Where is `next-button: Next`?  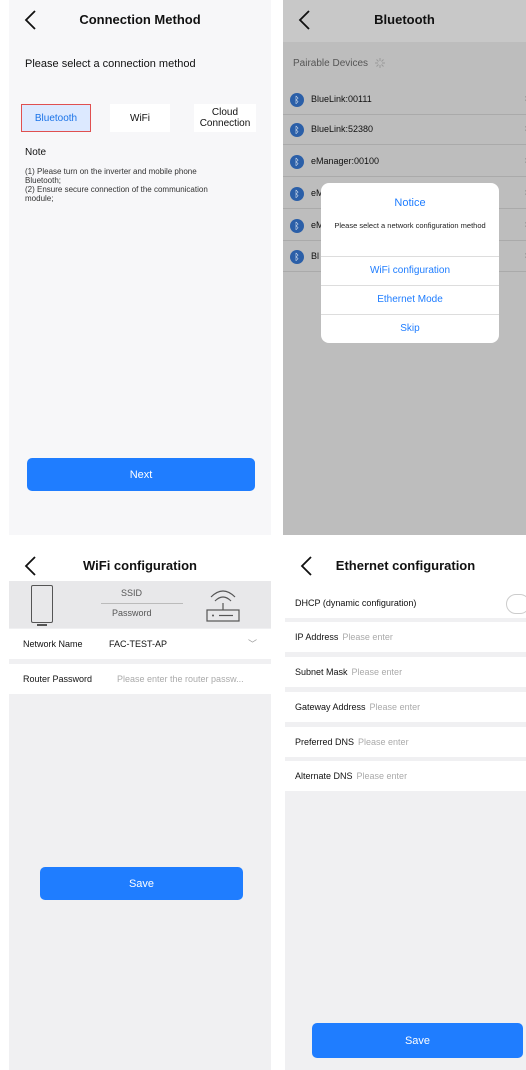
next-button: Next is located at coordinates (141, 474).